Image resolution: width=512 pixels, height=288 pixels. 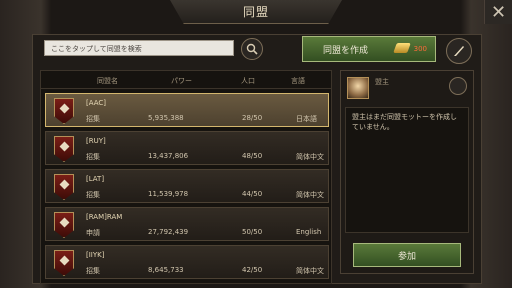 What do you see at coordinates (96, 141) in the screenshot?
I see `alliance-name: [RUY]` at bounding box center [96, 141].